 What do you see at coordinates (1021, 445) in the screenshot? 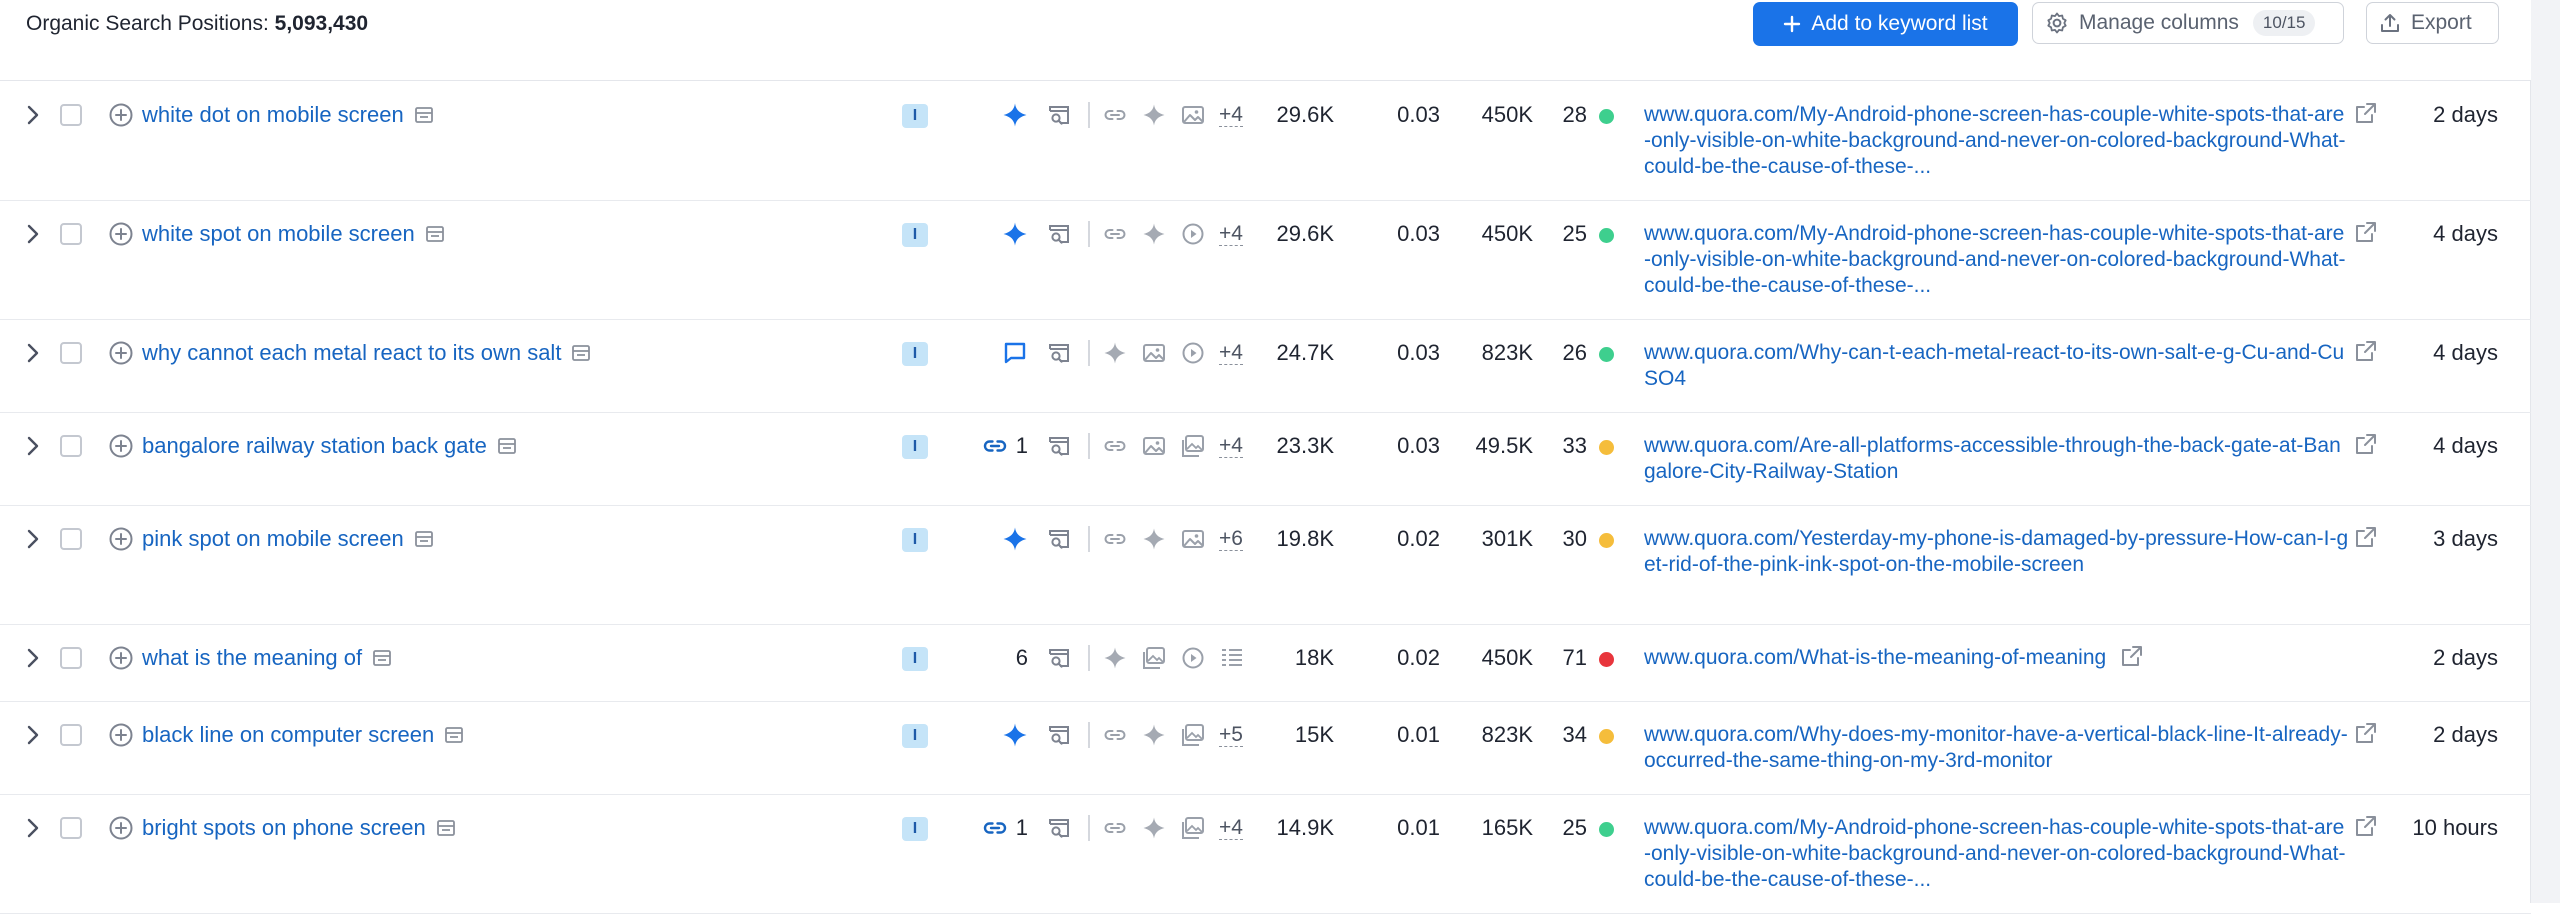
I see `position-value: 1` at bounding box center [1021, 445].